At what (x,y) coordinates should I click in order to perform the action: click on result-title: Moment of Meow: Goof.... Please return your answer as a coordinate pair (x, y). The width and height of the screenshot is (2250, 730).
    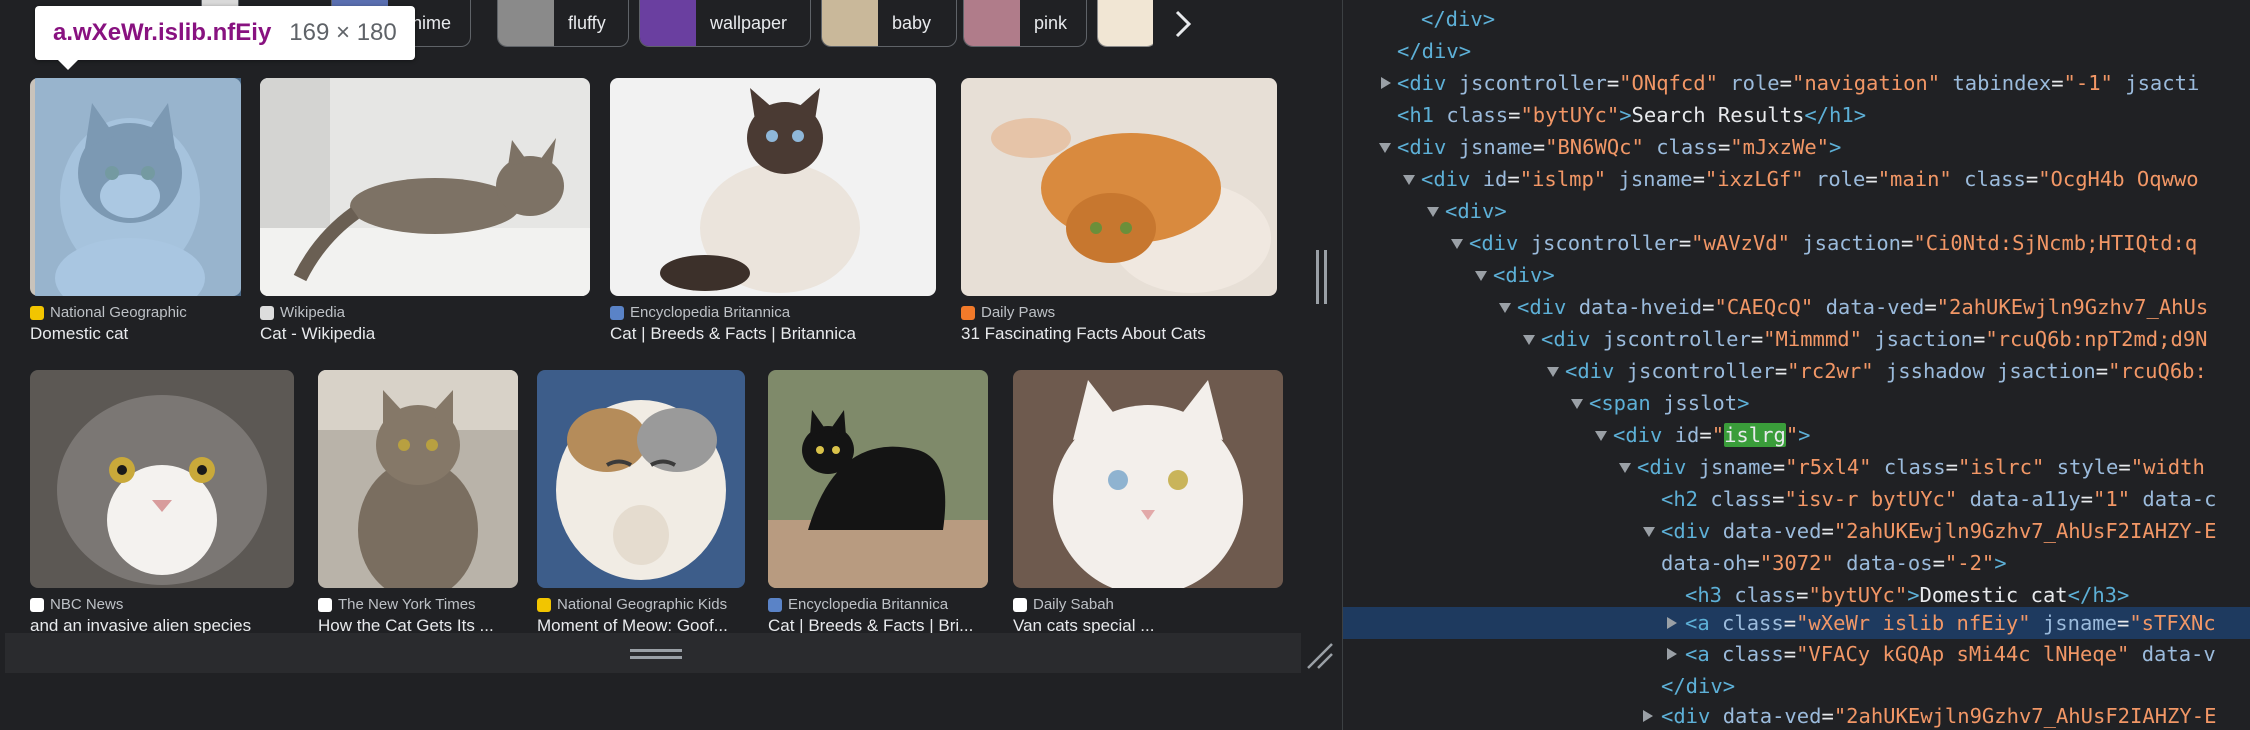
    Looking at the image, I should click on (641, 624).